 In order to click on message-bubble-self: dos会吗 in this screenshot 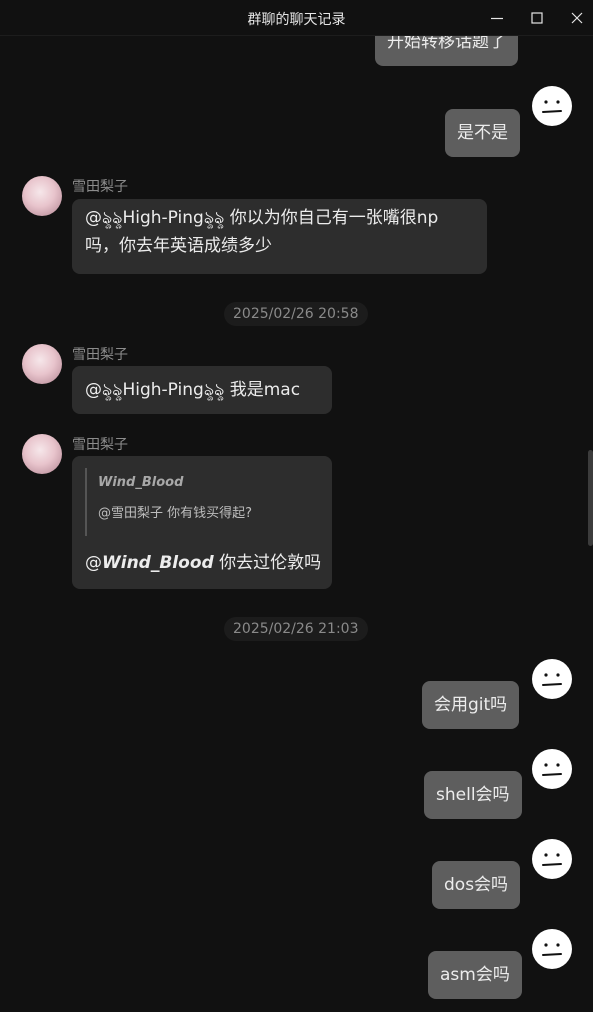, I will do `click(476, 885)`.